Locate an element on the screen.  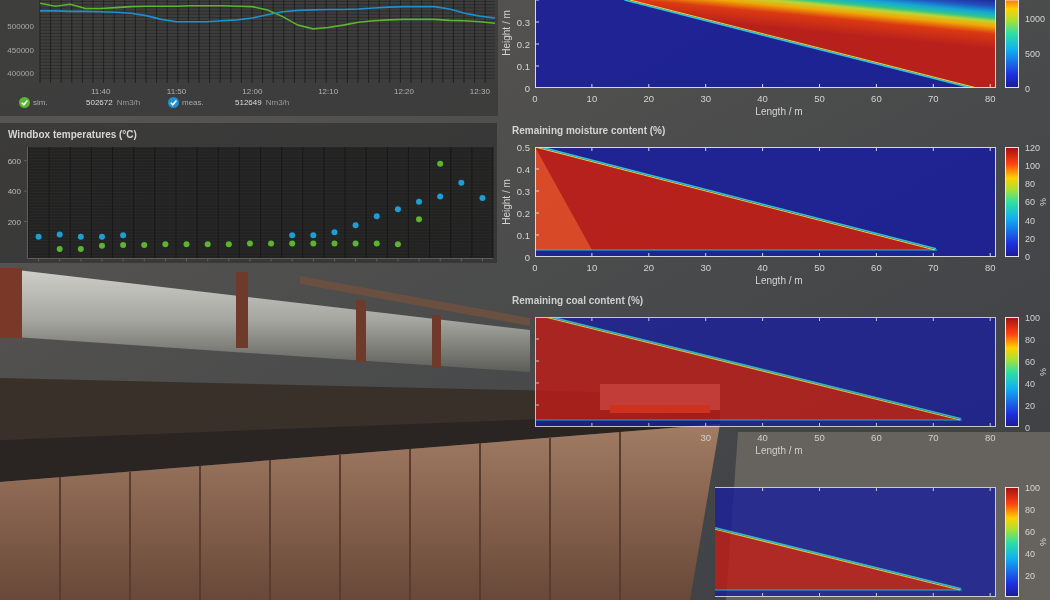
axis-tick-label: 11:50 is located at coordinates (176, 91).